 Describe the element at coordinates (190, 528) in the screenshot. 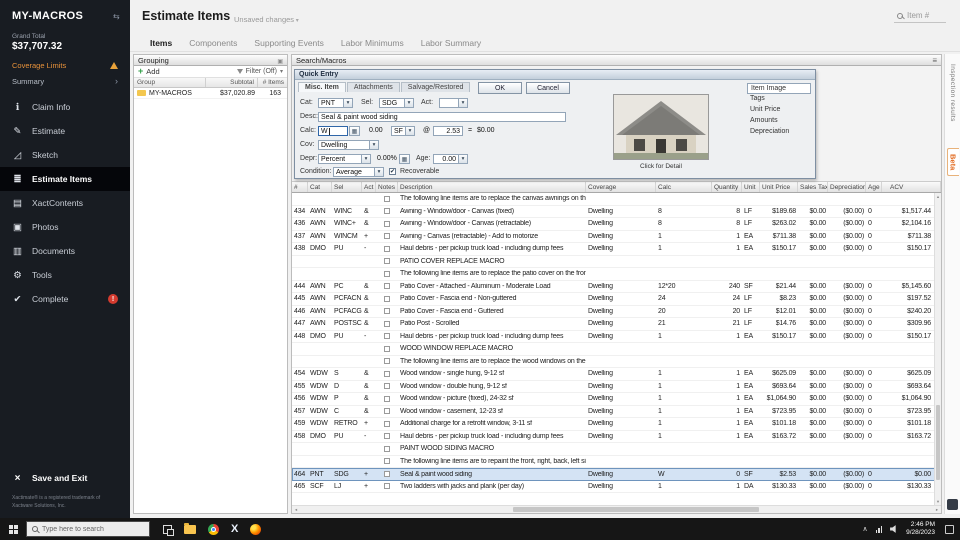

I see `file-explorer-icon` at that location.